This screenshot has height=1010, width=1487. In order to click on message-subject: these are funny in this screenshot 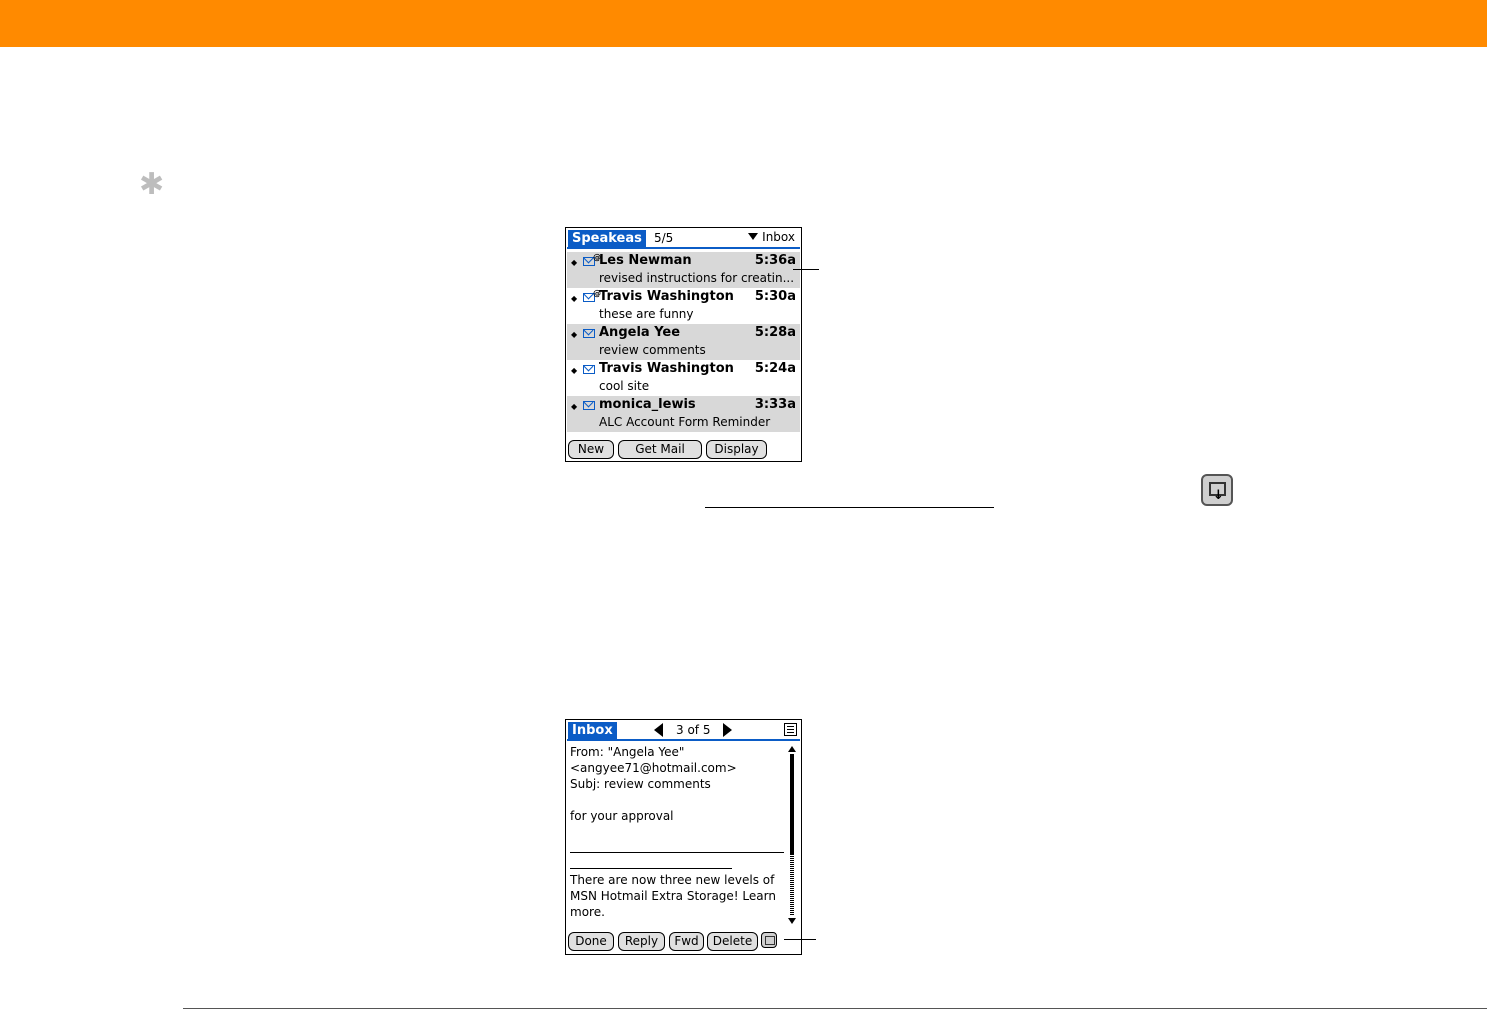, I will do `click(646, 314)`.